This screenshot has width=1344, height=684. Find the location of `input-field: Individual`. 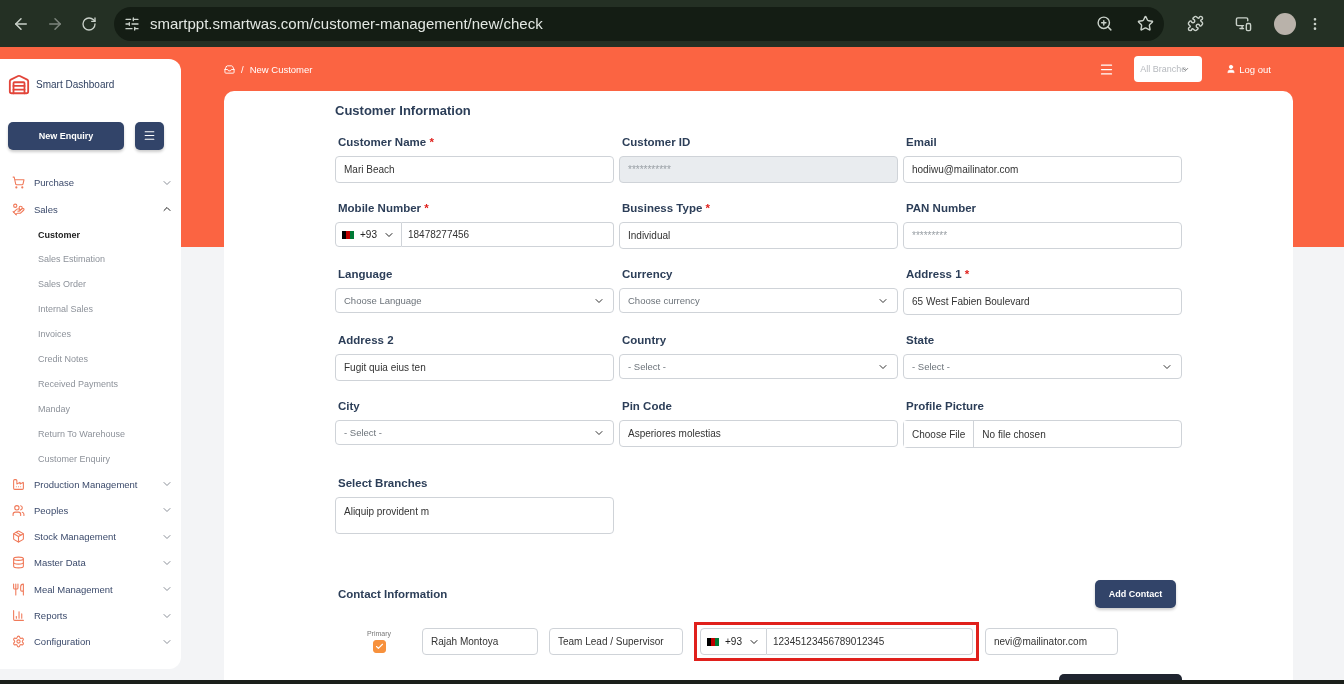

input-field: Individual is located at coordinates (758, 235).